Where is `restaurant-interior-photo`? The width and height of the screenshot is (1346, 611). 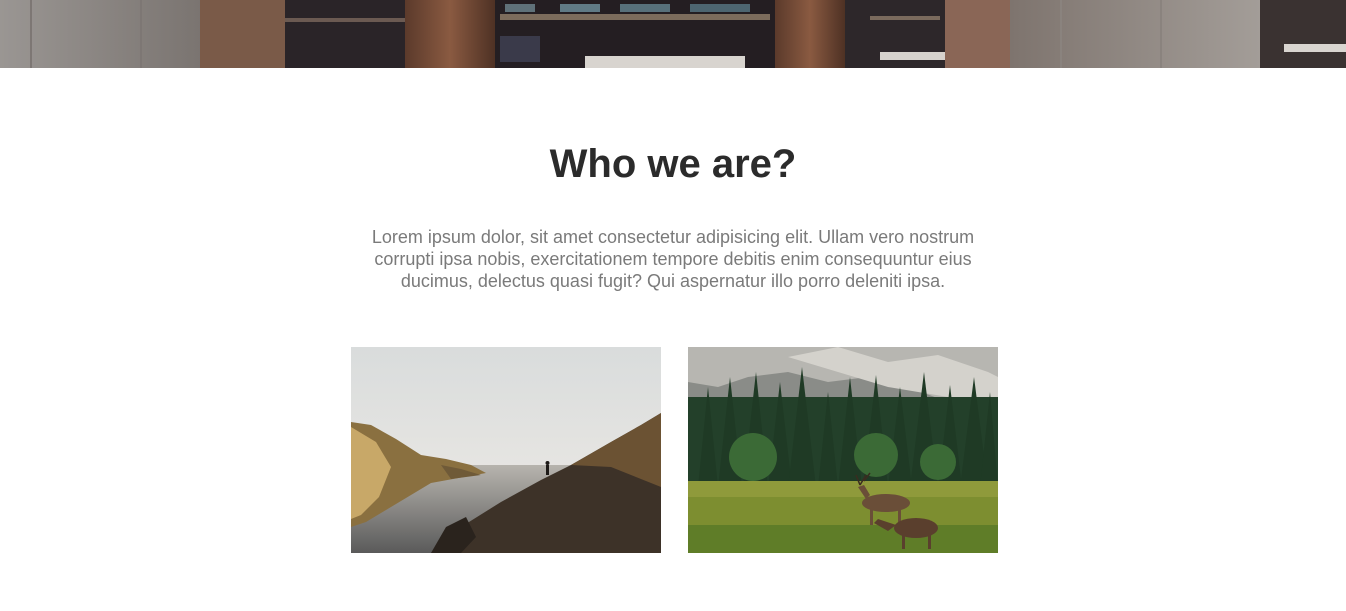
restaurant-interior-photo is located at coordinates (673, 34).